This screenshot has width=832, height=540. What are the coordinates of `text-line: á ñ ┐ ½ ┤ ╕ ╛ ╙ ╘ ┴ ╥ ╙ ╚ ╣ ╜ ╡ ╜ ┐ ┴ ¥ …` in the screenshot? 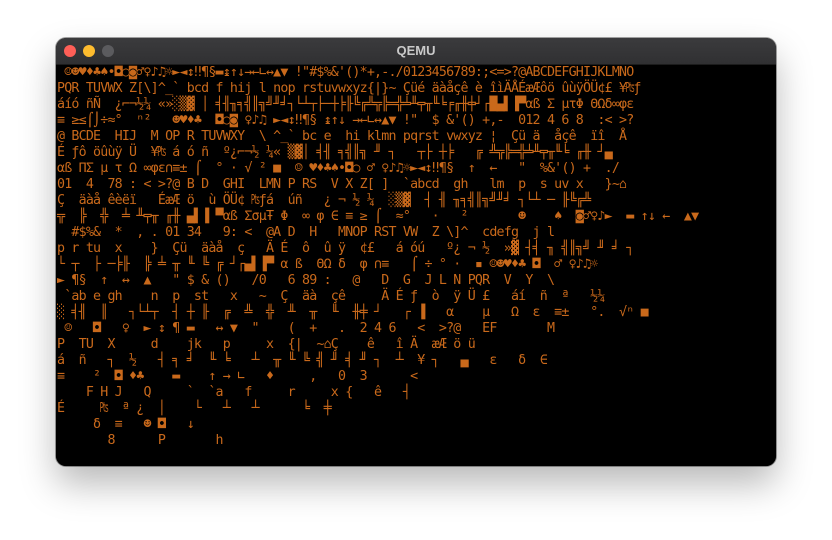 It's located at (302, 360).